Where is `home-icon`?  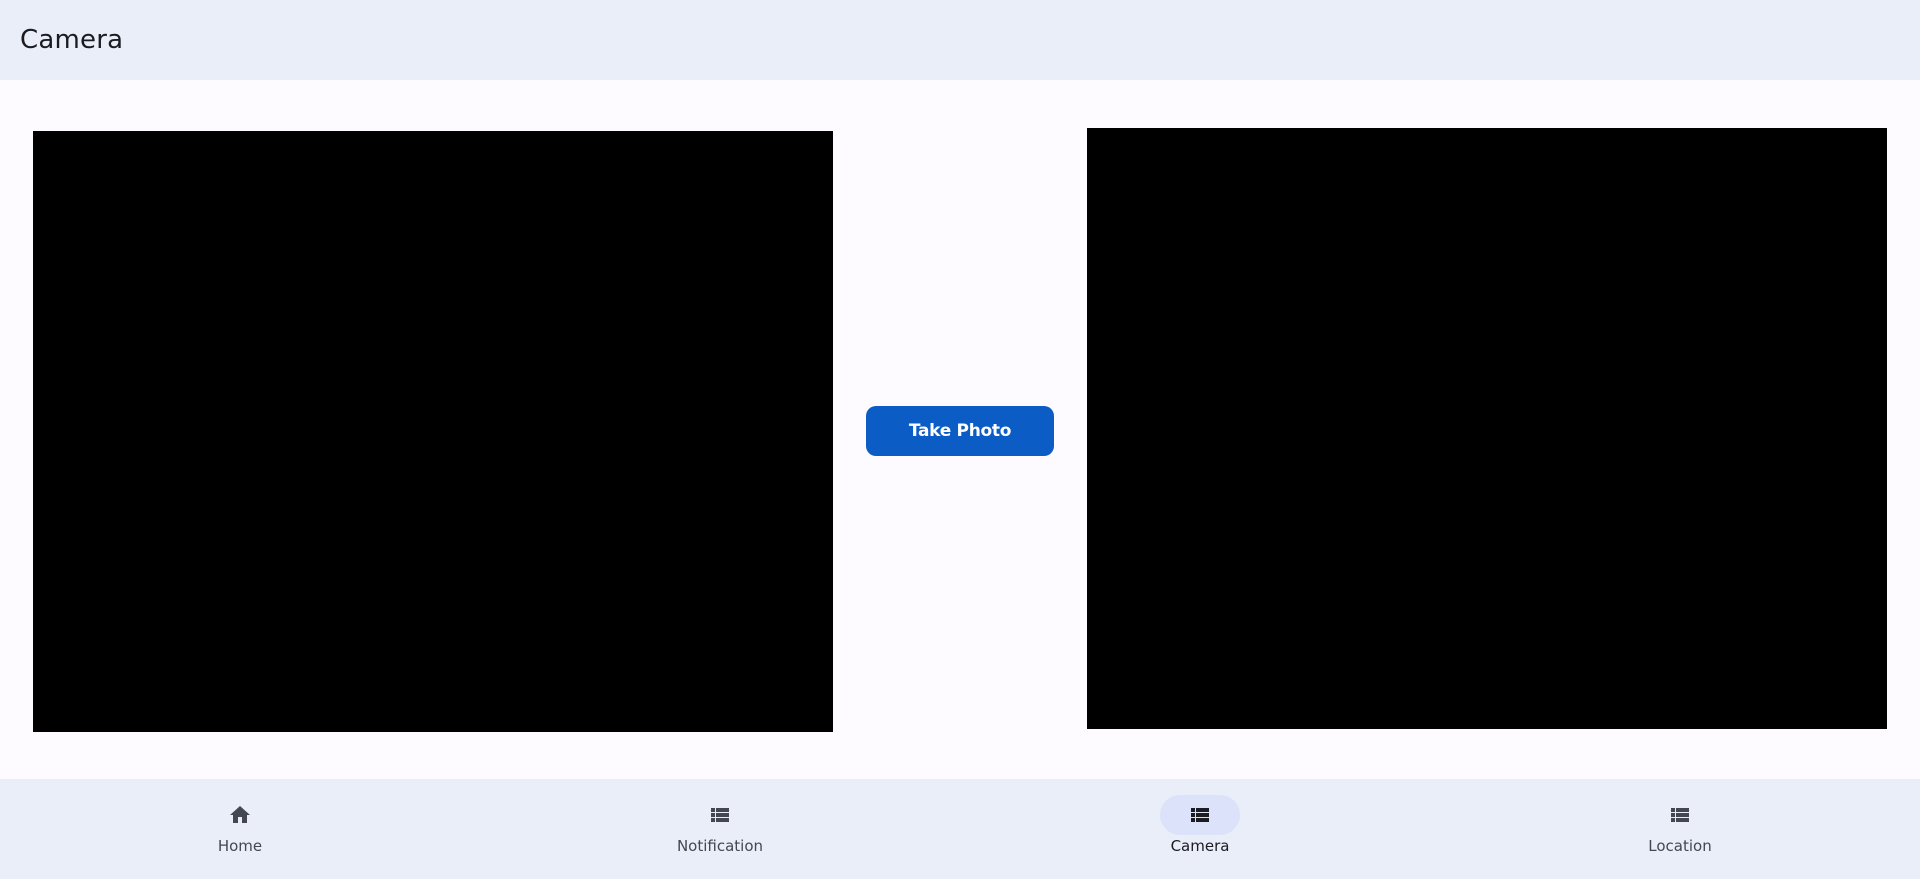
home-icon is located at coordinates (240, 814).